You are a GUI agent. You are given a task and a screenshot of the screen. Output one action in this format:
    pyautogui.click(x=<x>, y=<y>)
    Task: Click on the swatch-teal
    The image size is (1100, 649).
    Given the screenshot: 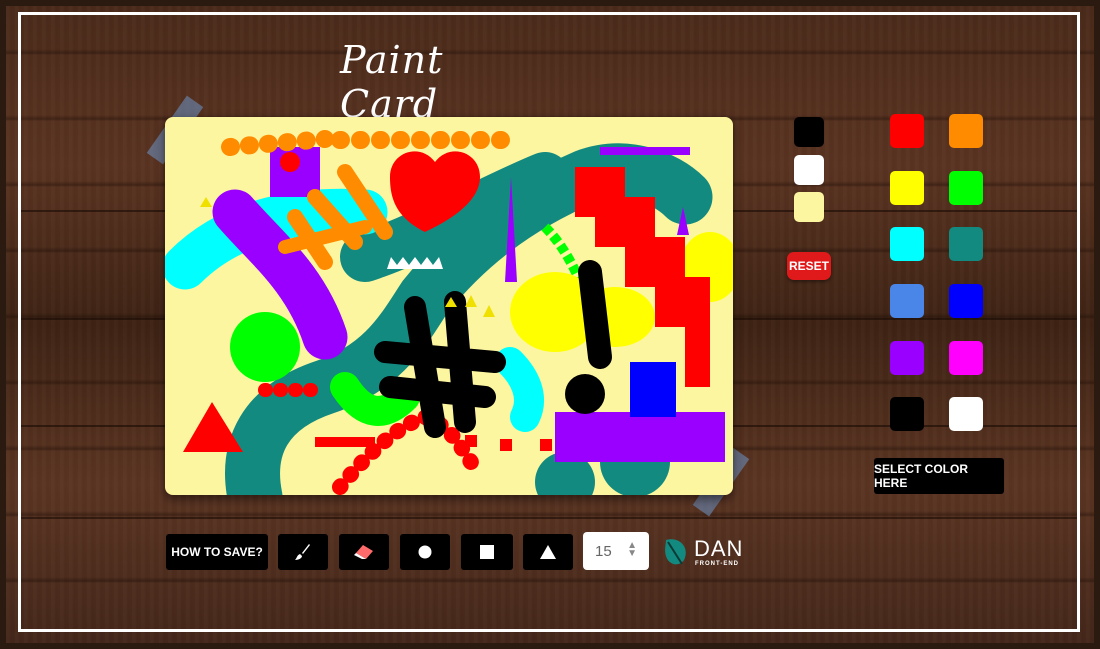 What is the action you would take?
    pyautogui.click(x=966, y=244)
    